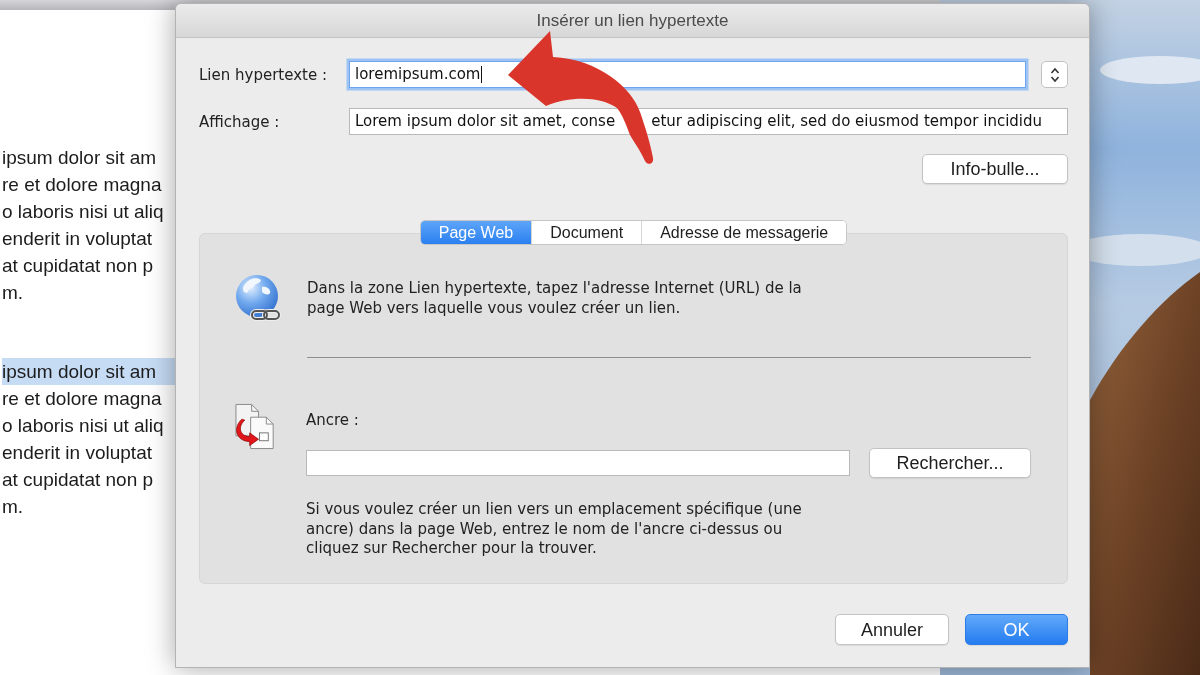 This screenshot has width=1200, height=675. I want to click on field-label: Lien hypertexte :, so click(263, 74).